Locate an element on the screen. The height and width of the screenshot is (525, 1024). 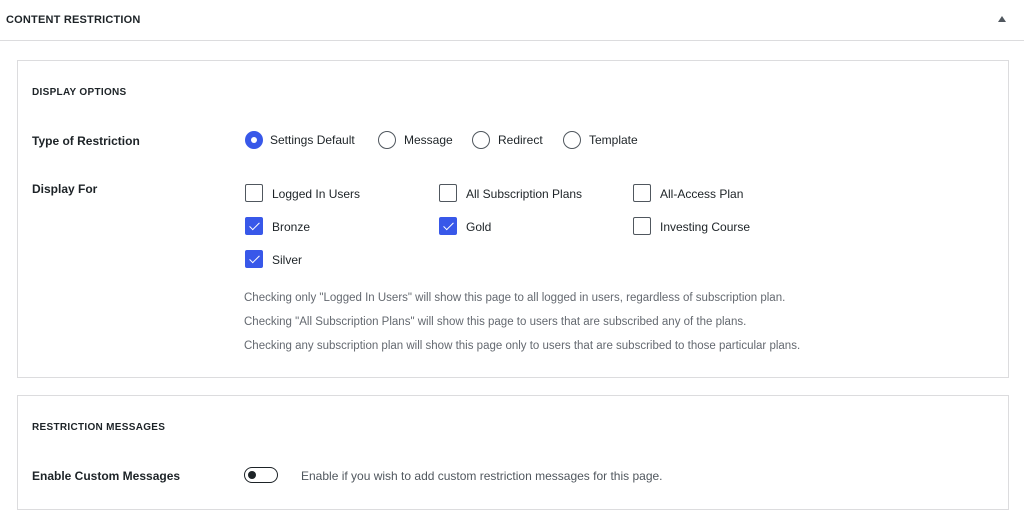
checkbox-all-subscription-plans-label: All Subscription Plans is located at coordinates (524, 194).